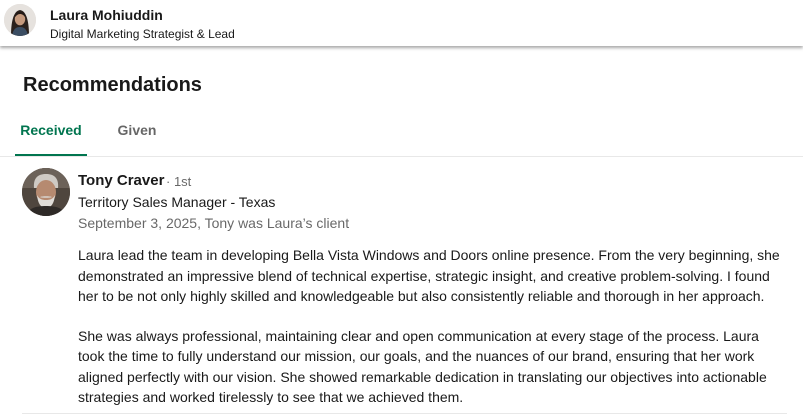  Describe the element at coordinates (112, 85) in the screenshot. I see `page-title: Recommendations` at that location.